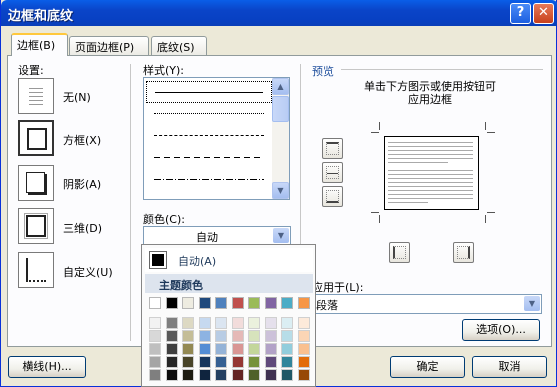 Image resolution: width=557 pixels, height=387 pixels. What do you see at coordinates (109, 45) in the screenshot?
I see `tab-page-border: 页面边框(P)` at bounding box center [109, 45].